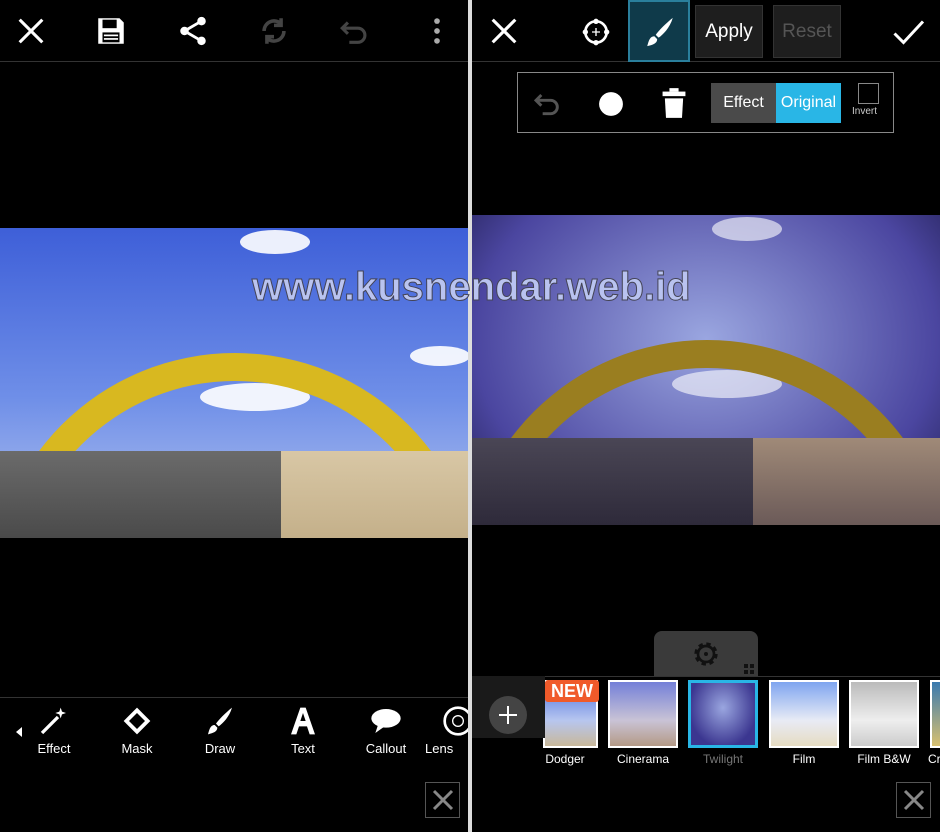  I want to click on effect-thumb-film, so click(804, 714).